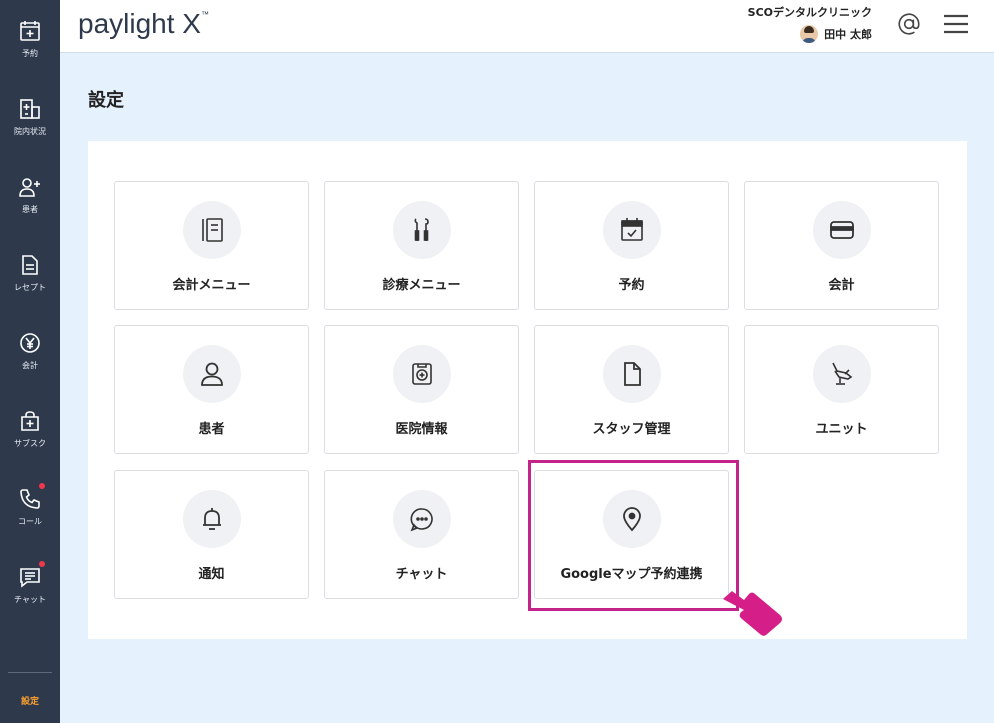 The width and height of the screenshot is (994, 723). I want to click on sidebar-item-receipt: レセプト, so click(30, 273).